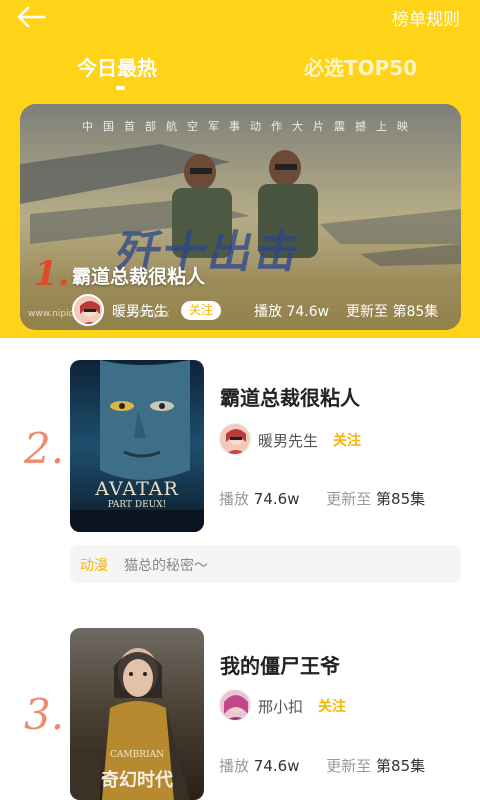  Describe the element at coordinates (44, 448) in the screenshot. I see `rank-number: 2.` at that location.